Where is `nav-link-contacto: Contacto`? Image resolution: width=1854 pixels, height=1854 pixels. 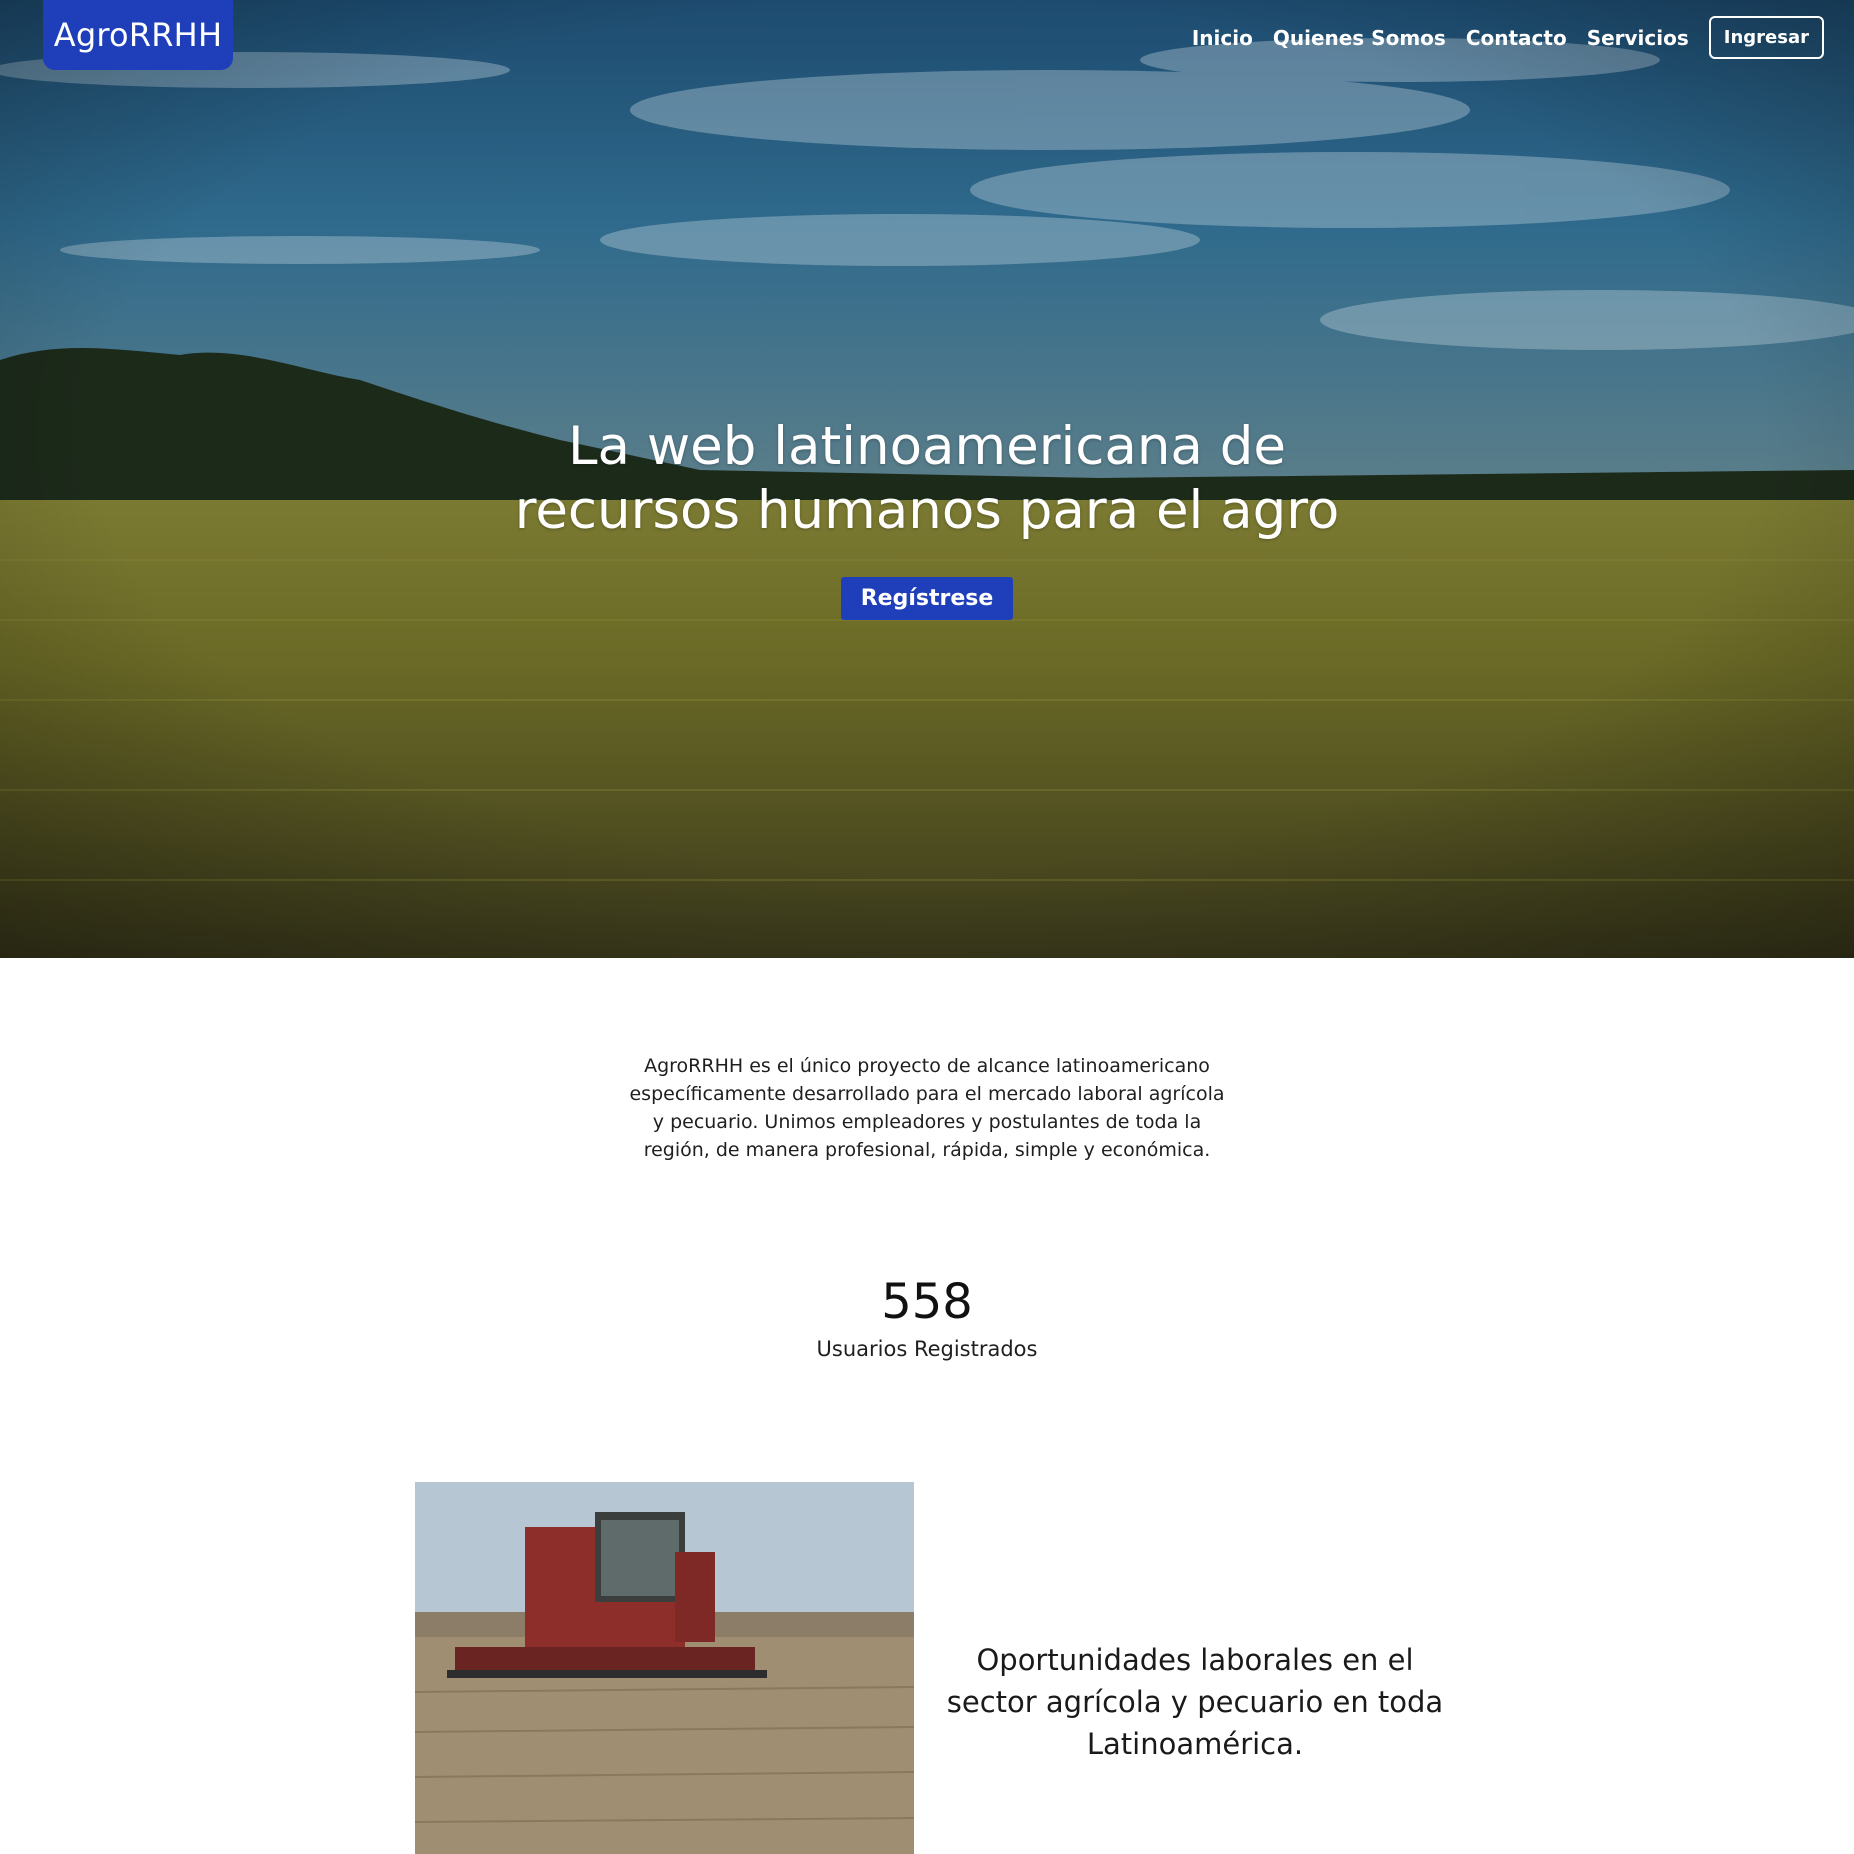 nav-link-contacto: Contacto is located at coordinates (1516, 38).